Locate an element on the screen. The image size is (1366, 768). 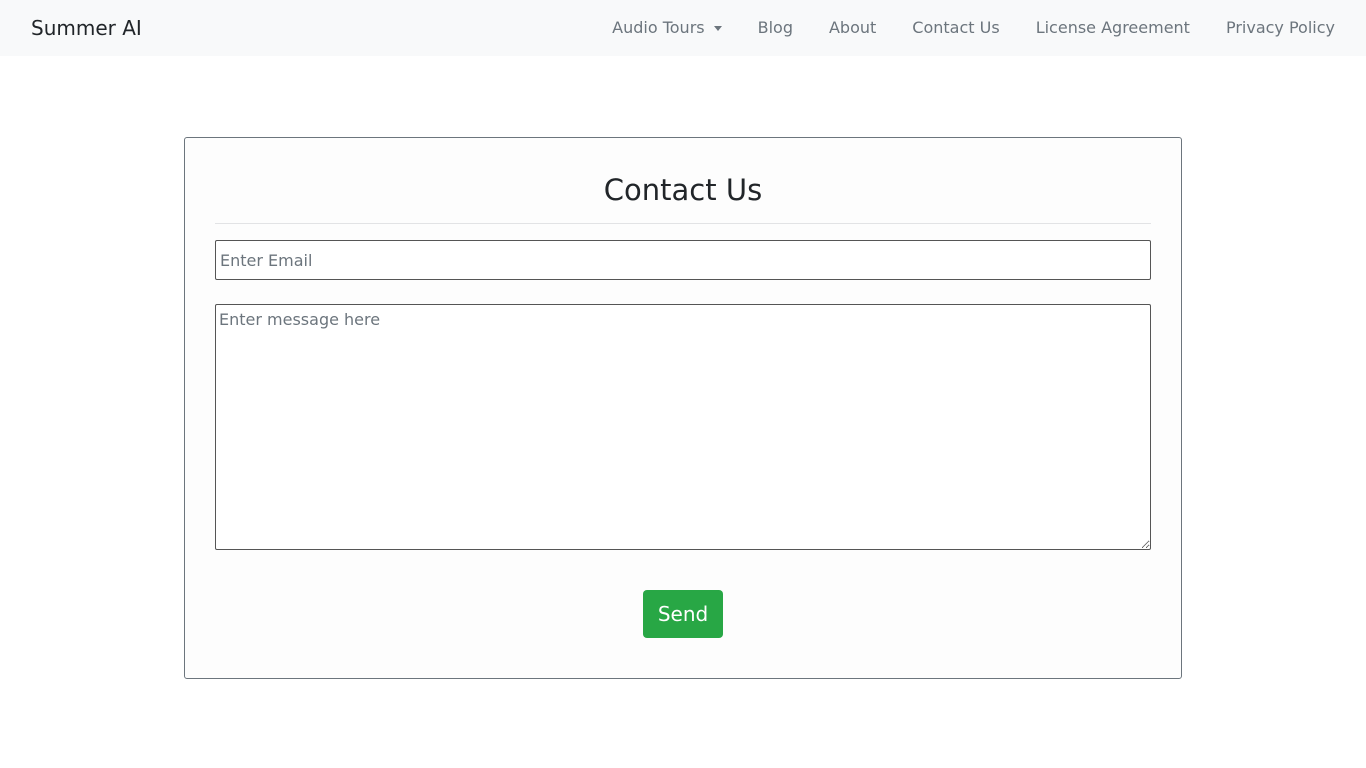
nav-audio-tours-label: Audio Tours is located at coordinates (658, 27).